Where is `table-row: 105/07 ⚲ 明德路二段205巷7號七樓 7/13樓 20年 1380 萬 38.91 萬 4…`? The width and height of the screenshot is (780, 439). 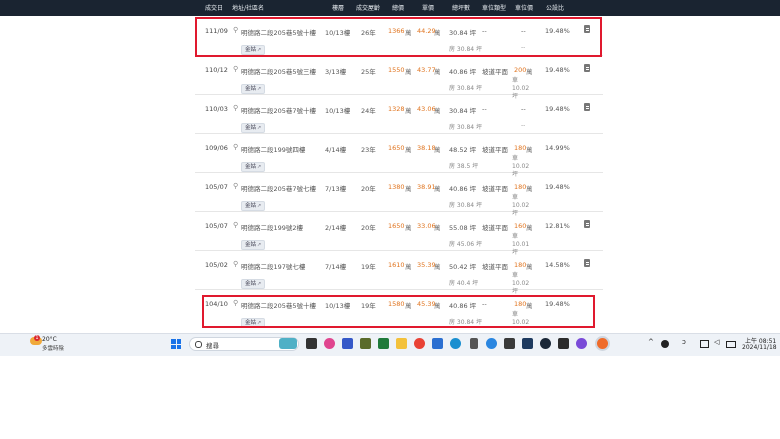
table-row: 105/07 ⚲ 明德路二段205巷7號七樓 7/13樓 20年 1380 萬 38.91 萬 4… is located at coordinates (399, 194).